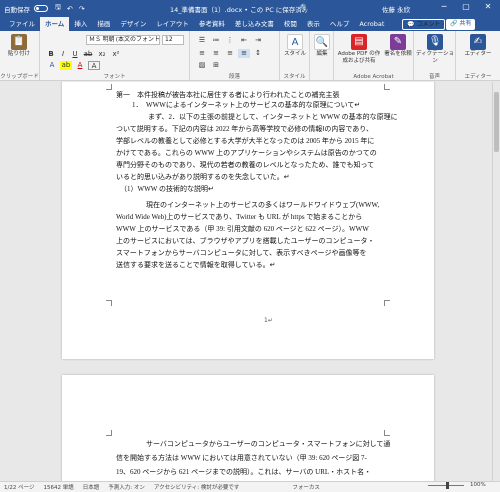 The height and width of the screenshot is (492, 500). I want to click on subscript-button: x₂, so click(102, 54).